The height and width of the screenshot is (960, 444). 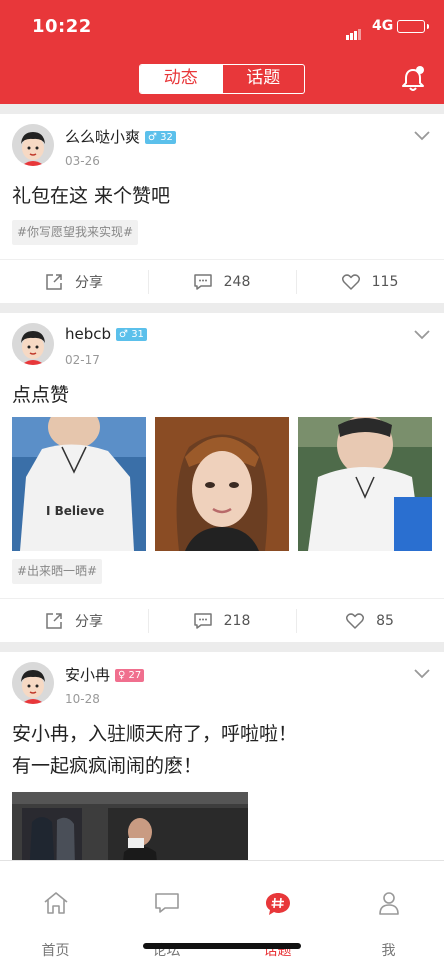 I want to click on post-text: 点点赞, so click(x=41, y=395).